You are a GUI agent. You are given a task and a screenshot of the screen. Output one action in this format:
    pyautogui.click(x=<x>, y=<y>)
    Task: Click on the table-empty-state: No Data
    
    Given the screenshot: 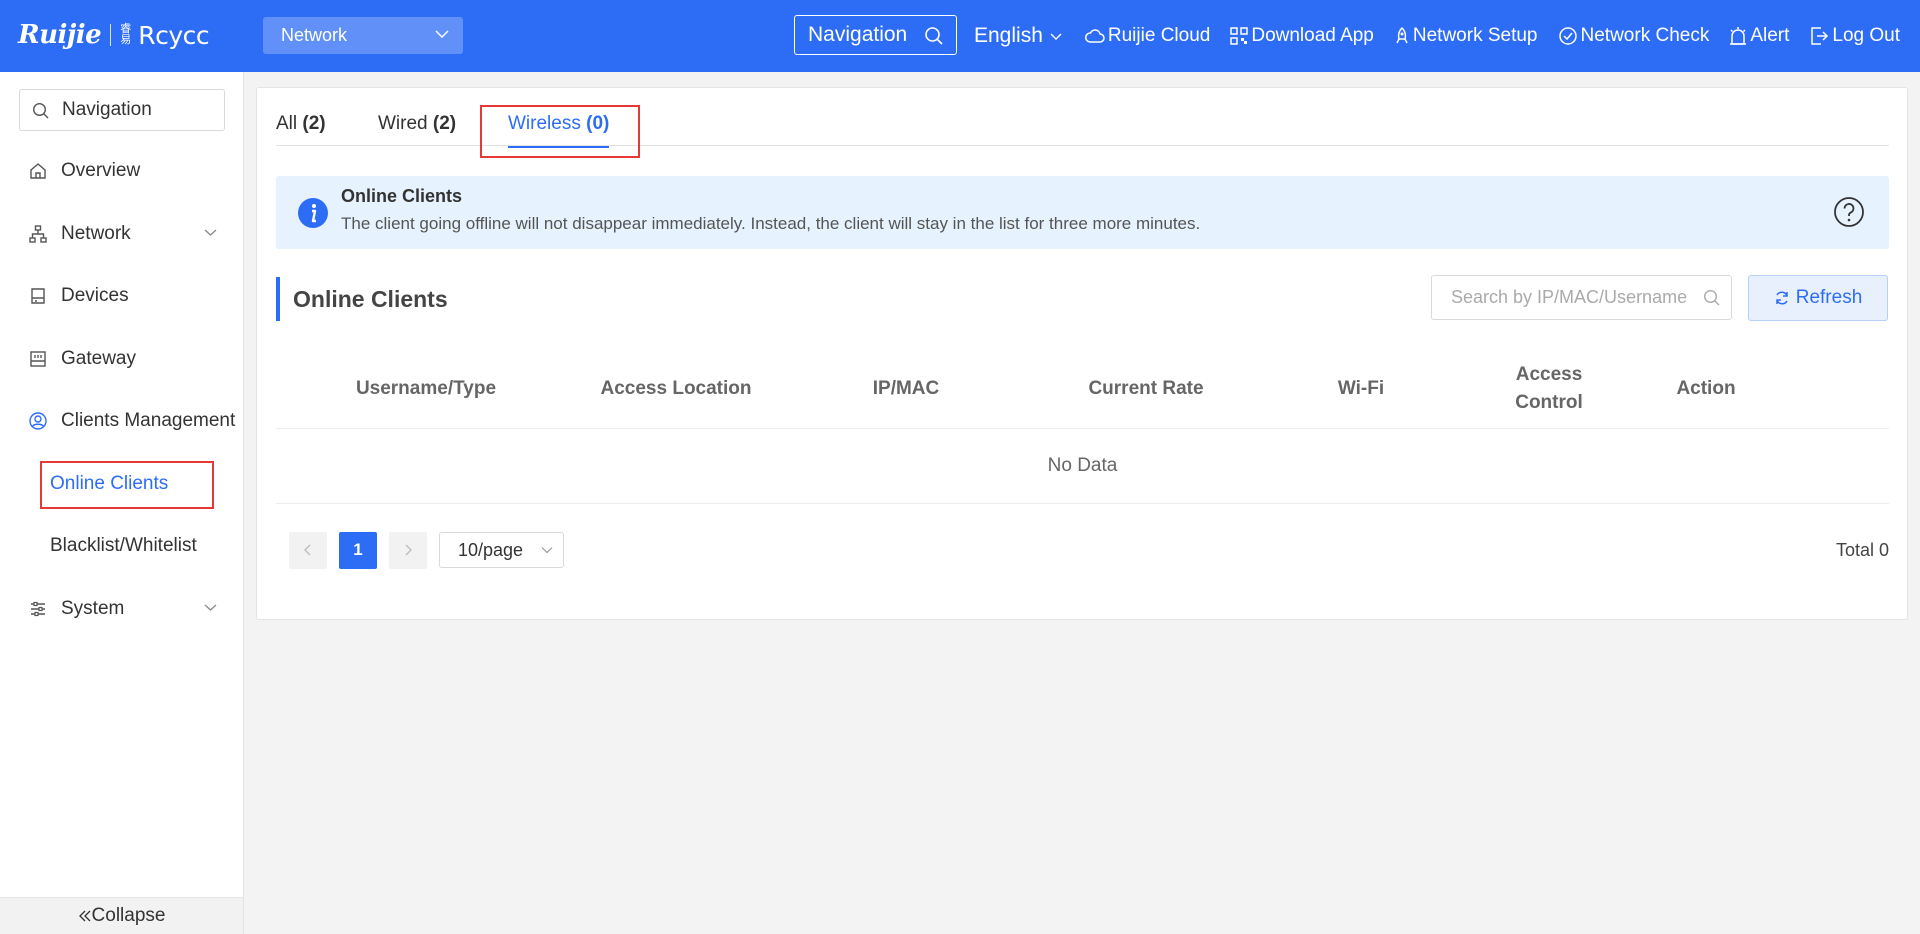 What is the action you would take?
    pyautogui.click(x=1082, y=466)
    